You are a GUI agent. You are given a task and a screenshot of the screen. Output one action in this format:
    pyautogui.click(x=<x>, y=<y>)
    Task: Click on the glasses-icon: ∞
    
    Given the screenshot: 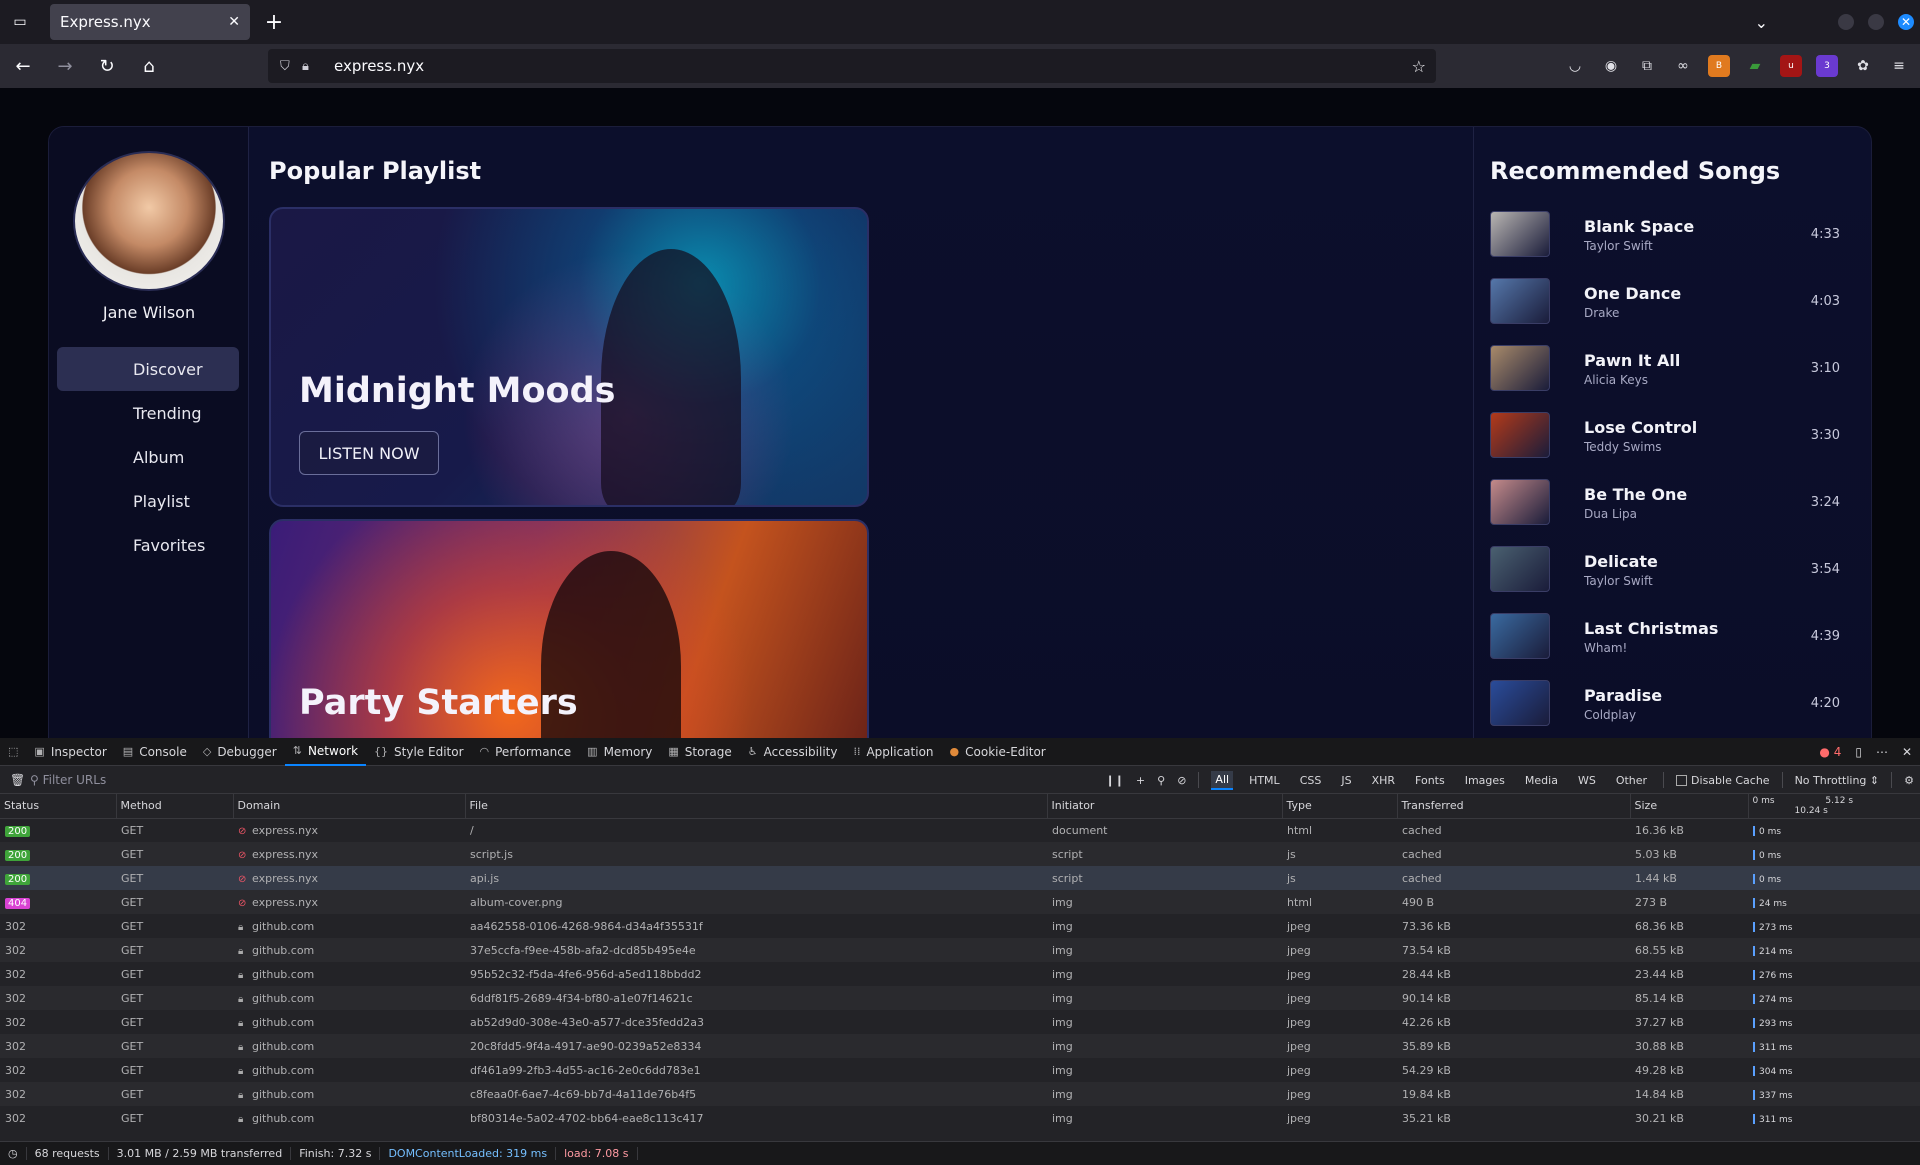 What is the action you would take?
    pyautogui.click(x=1683, y=66)
    